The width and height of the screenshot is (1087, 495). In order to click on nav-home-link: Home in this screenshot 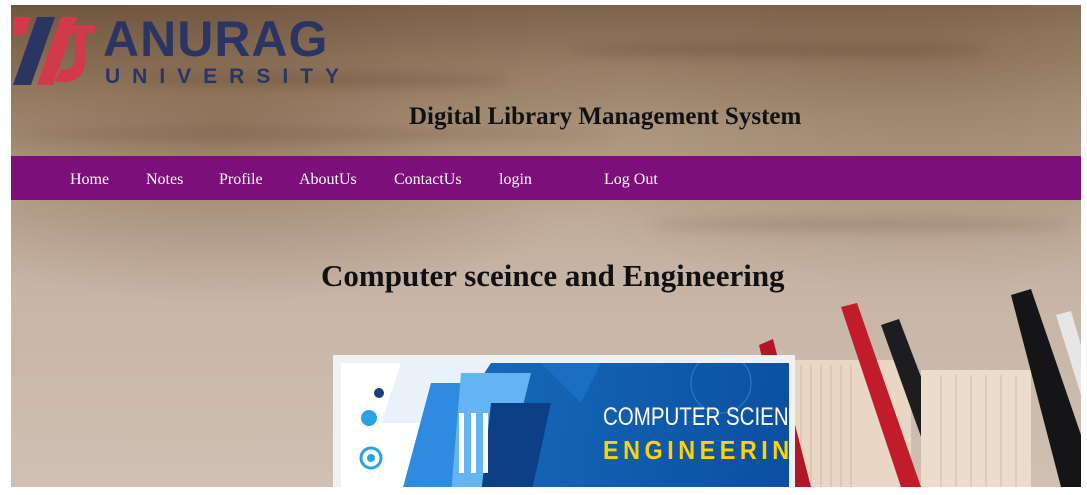, I will do `click(89, 178)`.